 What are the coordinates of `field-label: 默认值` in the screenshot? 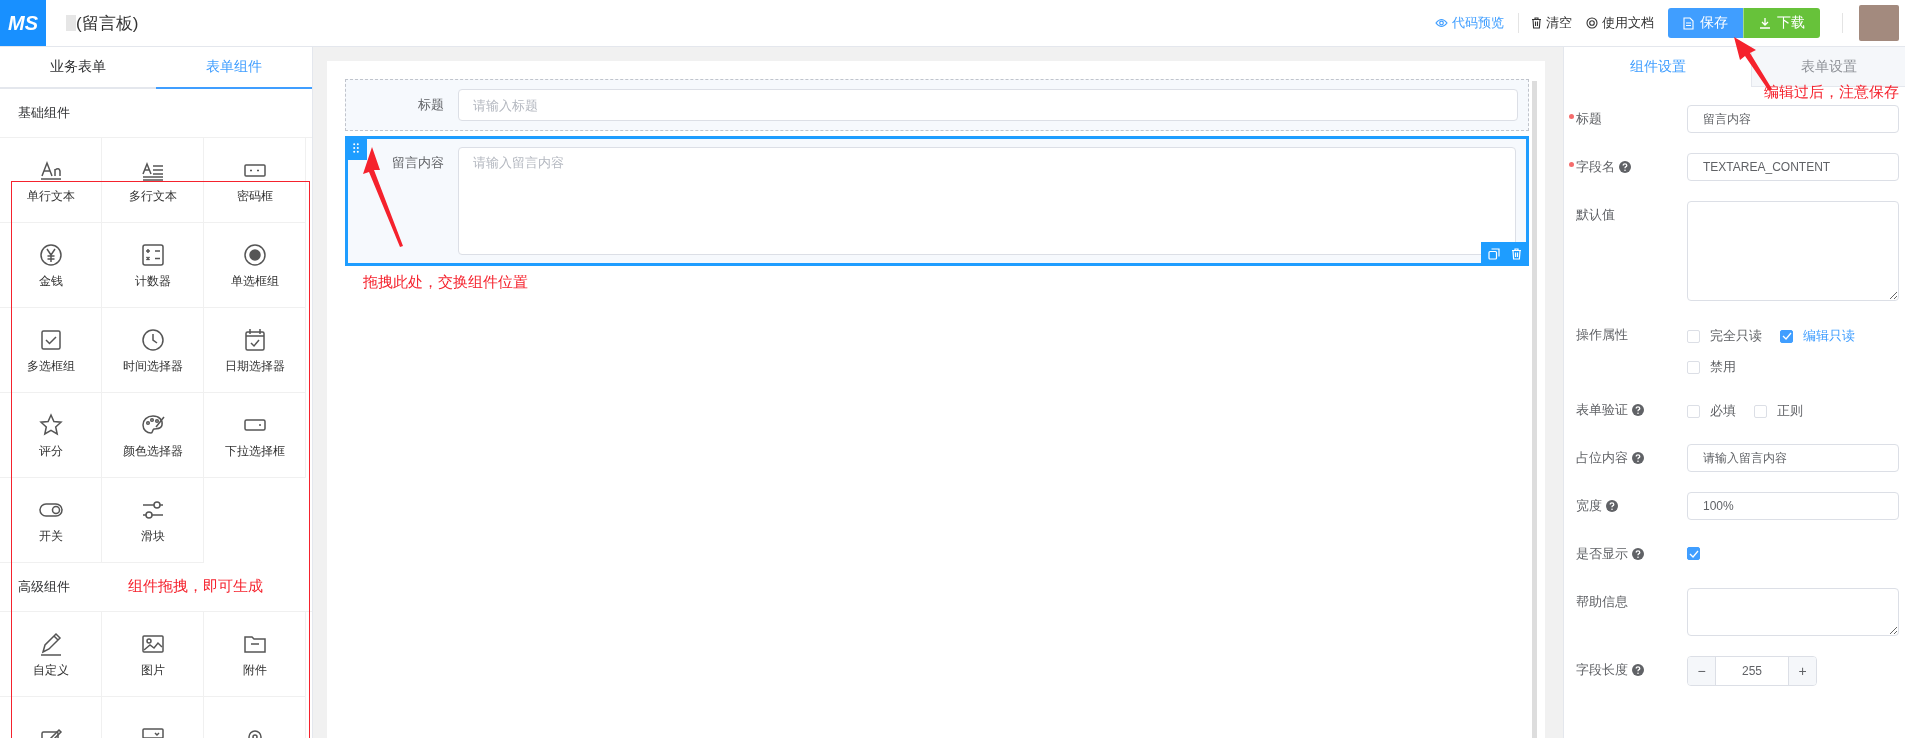 It's located at (1595, 215).